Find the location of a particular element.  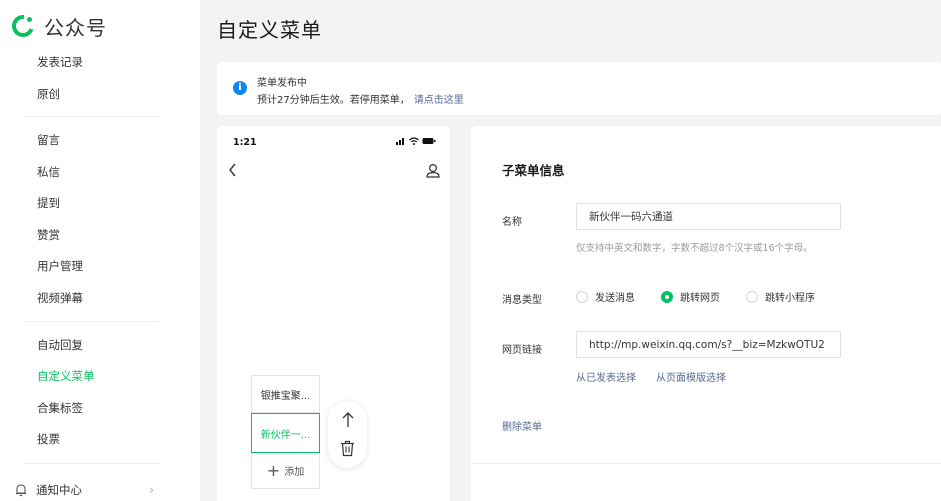

status-bar-time: 1:21 is located at coordinates (245, 142).